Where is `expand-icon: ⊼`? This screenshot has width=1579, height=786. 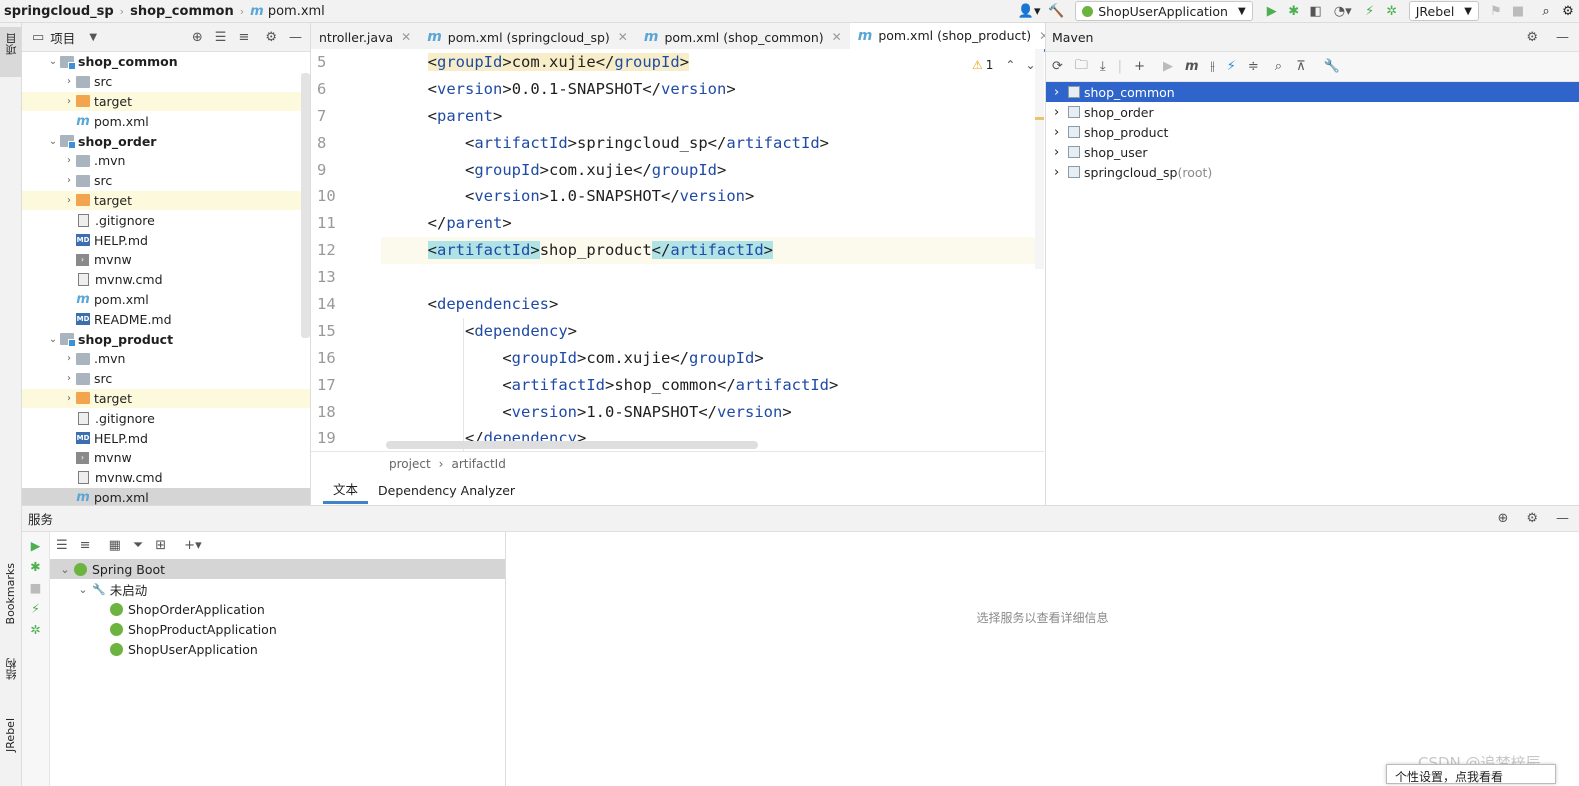
expand-icon: ⊼ is located at coordinates (1301, 66).